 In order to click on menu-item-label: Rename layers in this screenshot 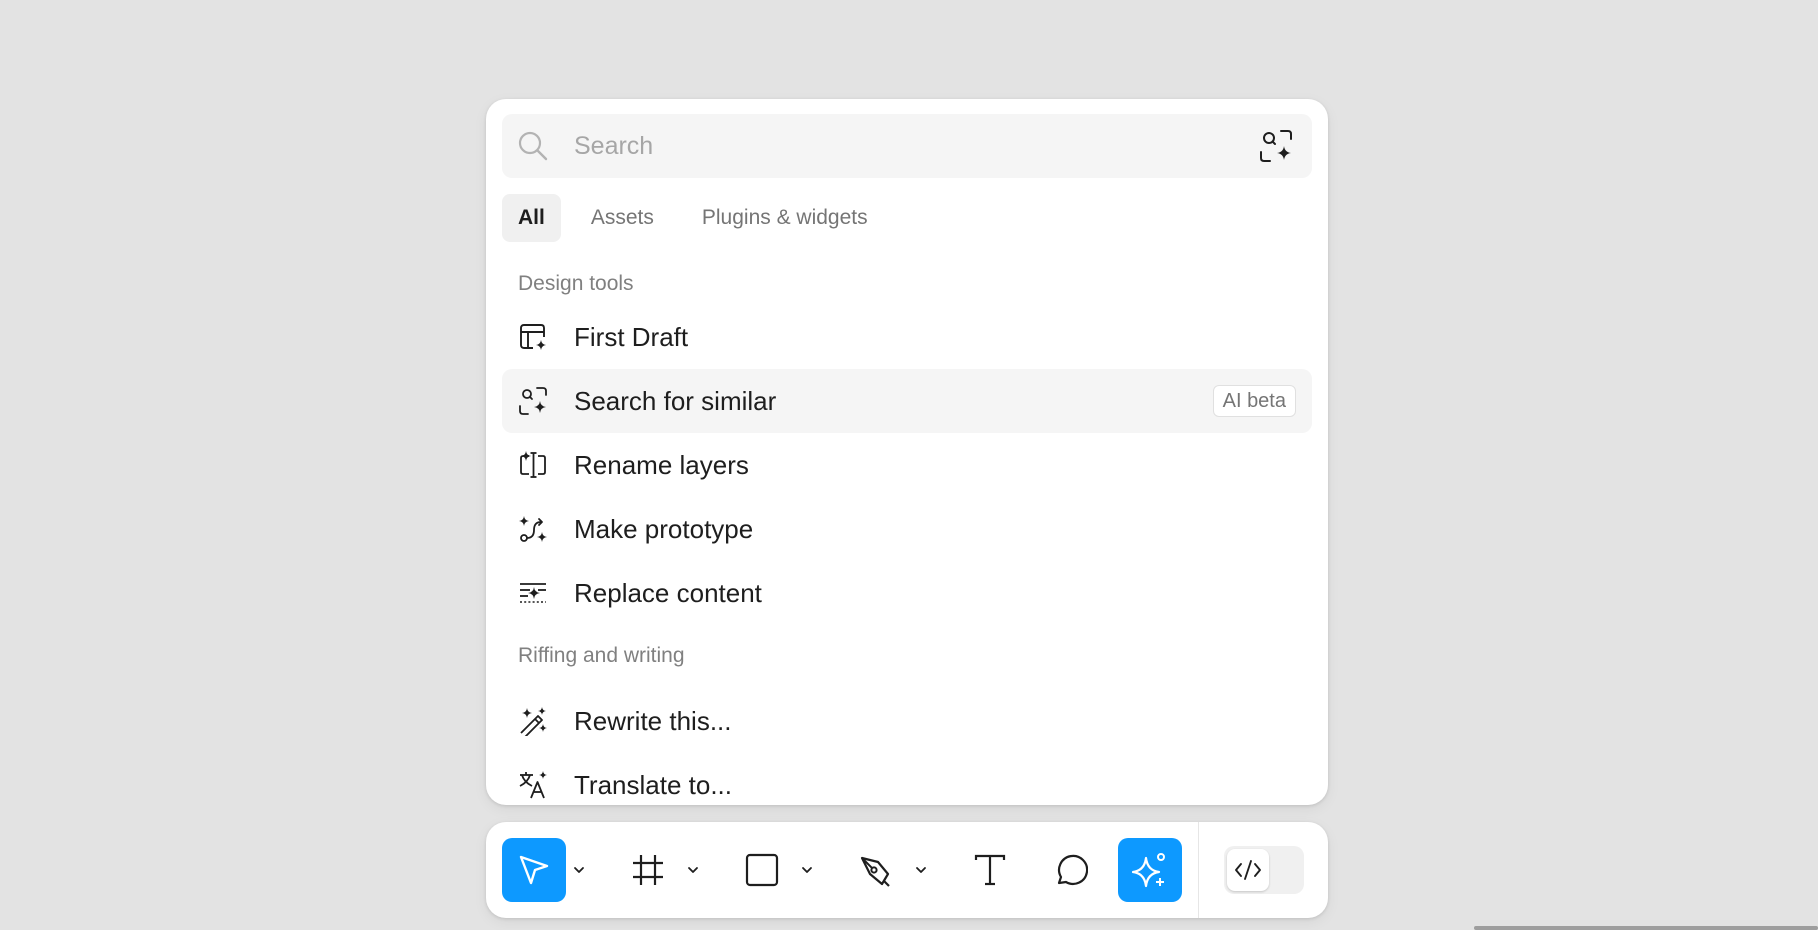, I will do `click(661, 465)`.